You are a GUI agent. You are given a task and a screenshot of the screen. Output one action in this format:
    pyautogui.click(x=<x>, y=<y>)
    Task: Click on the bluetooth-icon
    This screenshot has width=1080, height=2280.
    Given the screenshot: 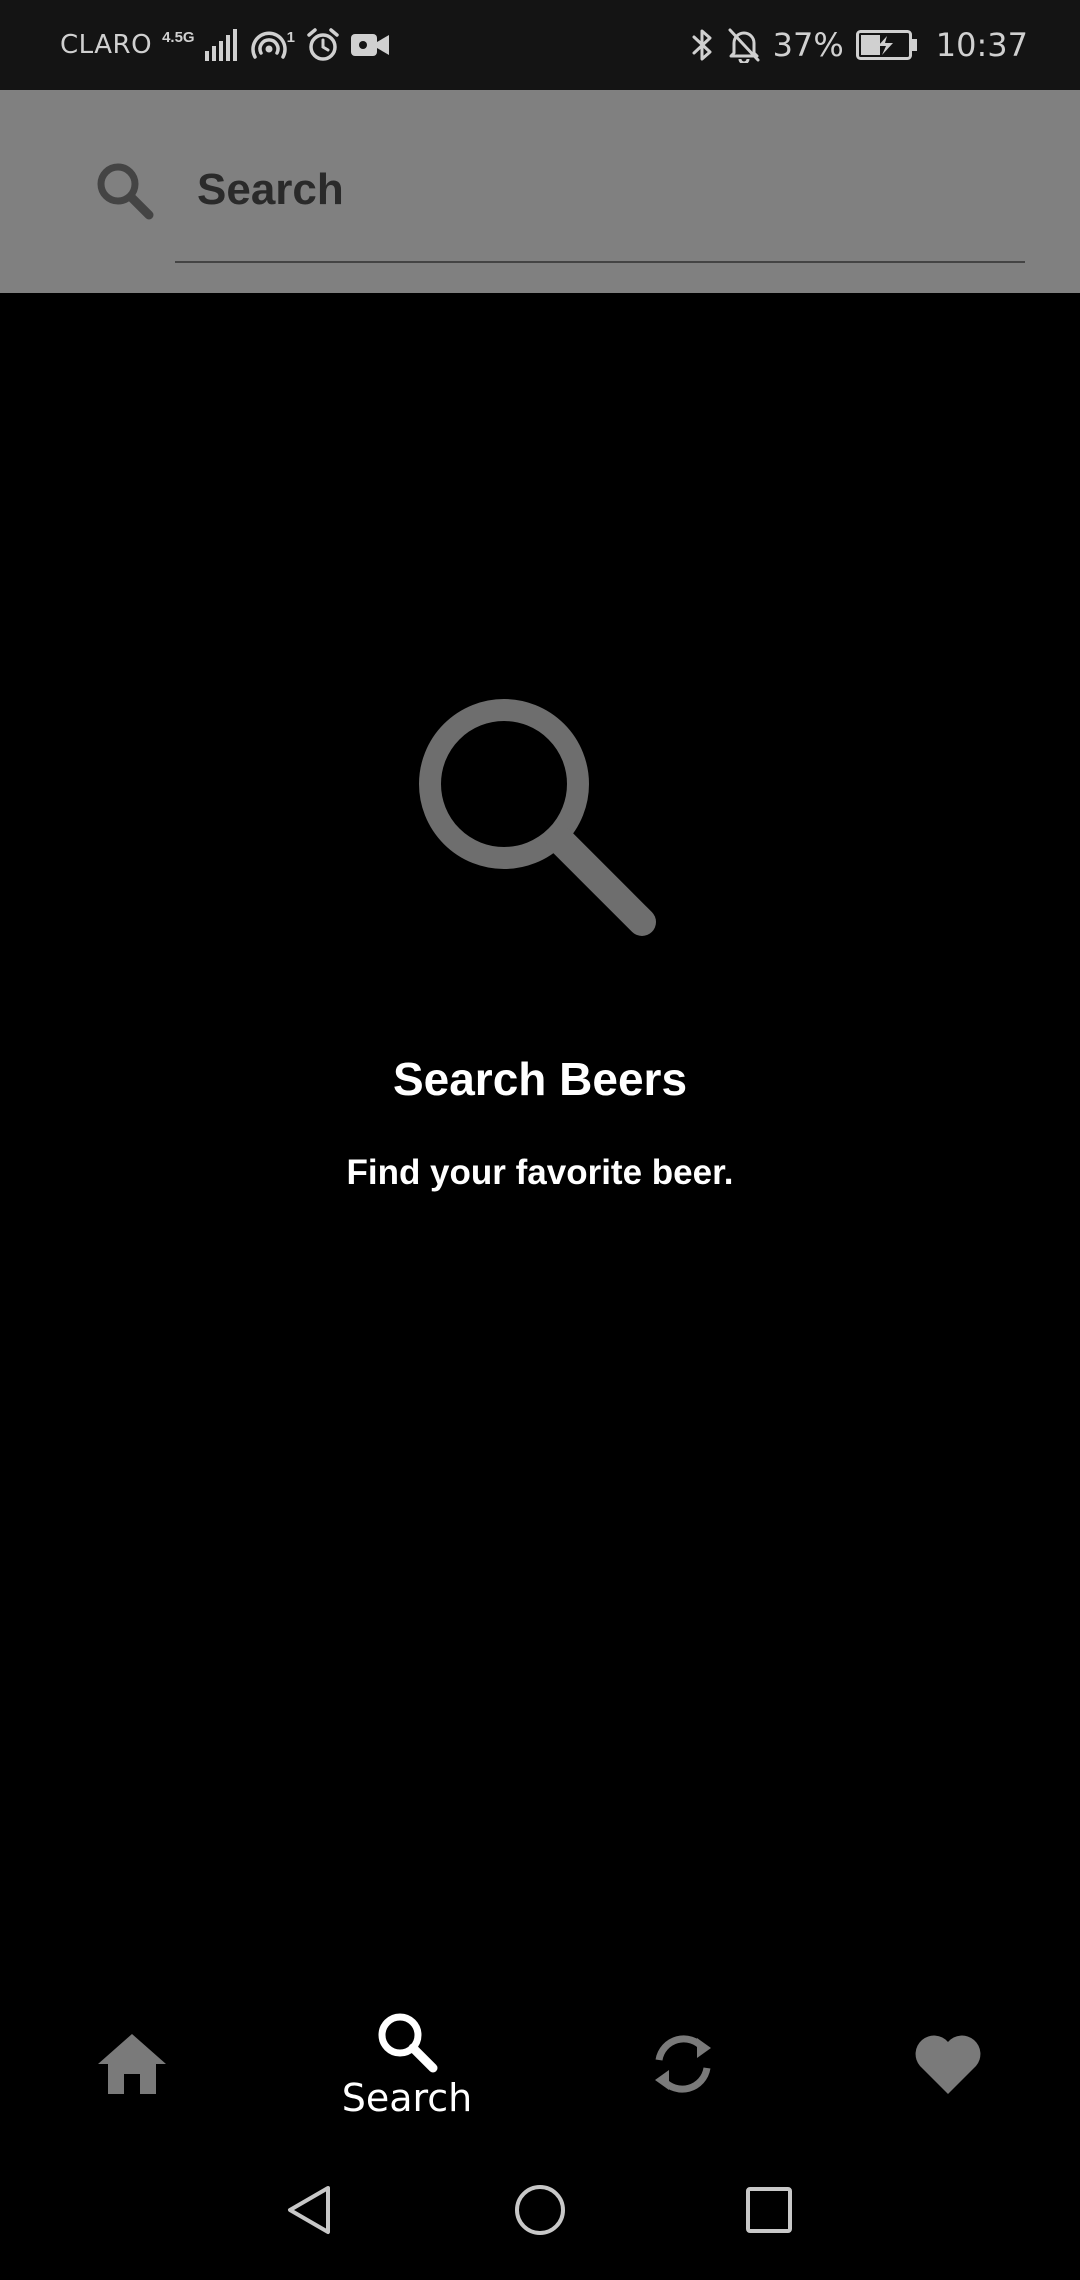 What is the action you would take?
    pyautogui.click(x=702, y=45)
    